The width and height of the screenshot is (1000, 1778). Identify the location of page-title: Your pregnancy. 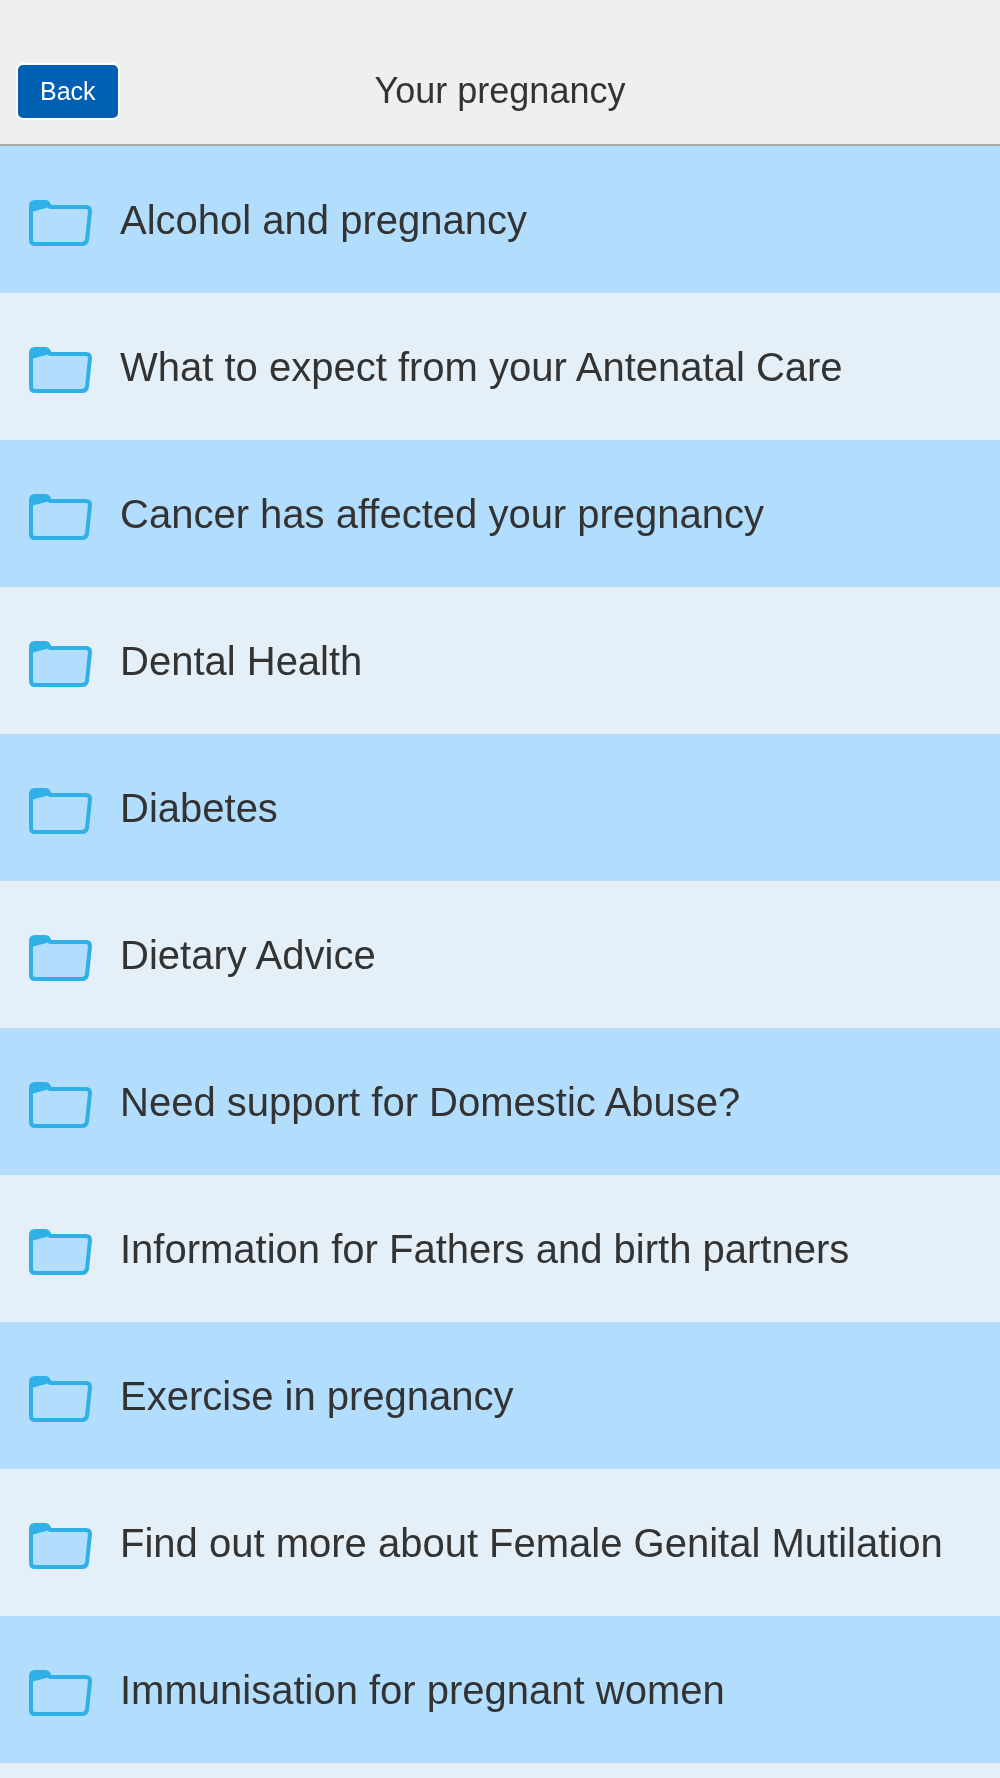
(500, 91).